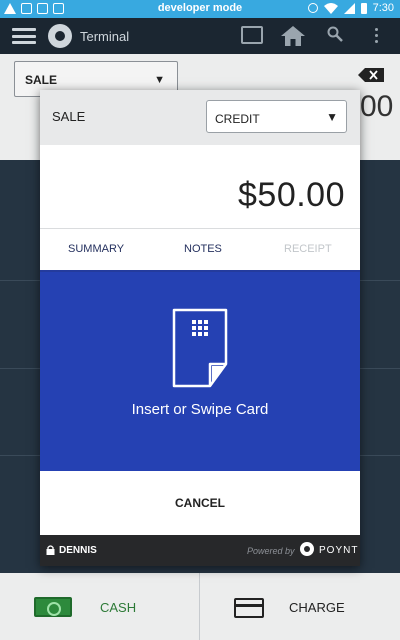 The width and height of the screenshot is (400, 640). Describe the element at coordinates (330, 8) in the screenshot. I see `wifi-icon` at that location.